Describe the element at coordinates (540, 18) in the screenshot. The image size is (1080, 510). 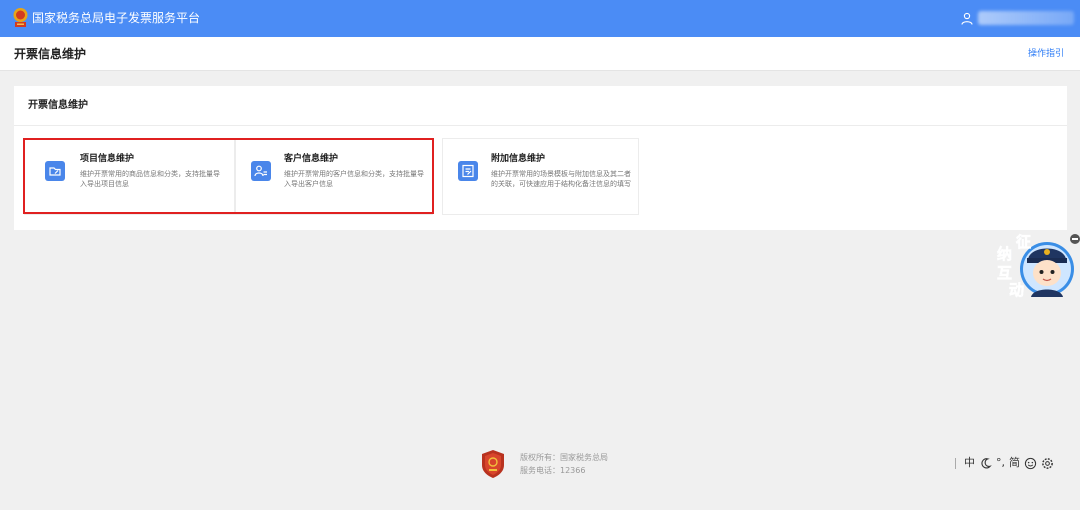
I see `top-header: 国家税务总局电子发票服务平台` at that location.